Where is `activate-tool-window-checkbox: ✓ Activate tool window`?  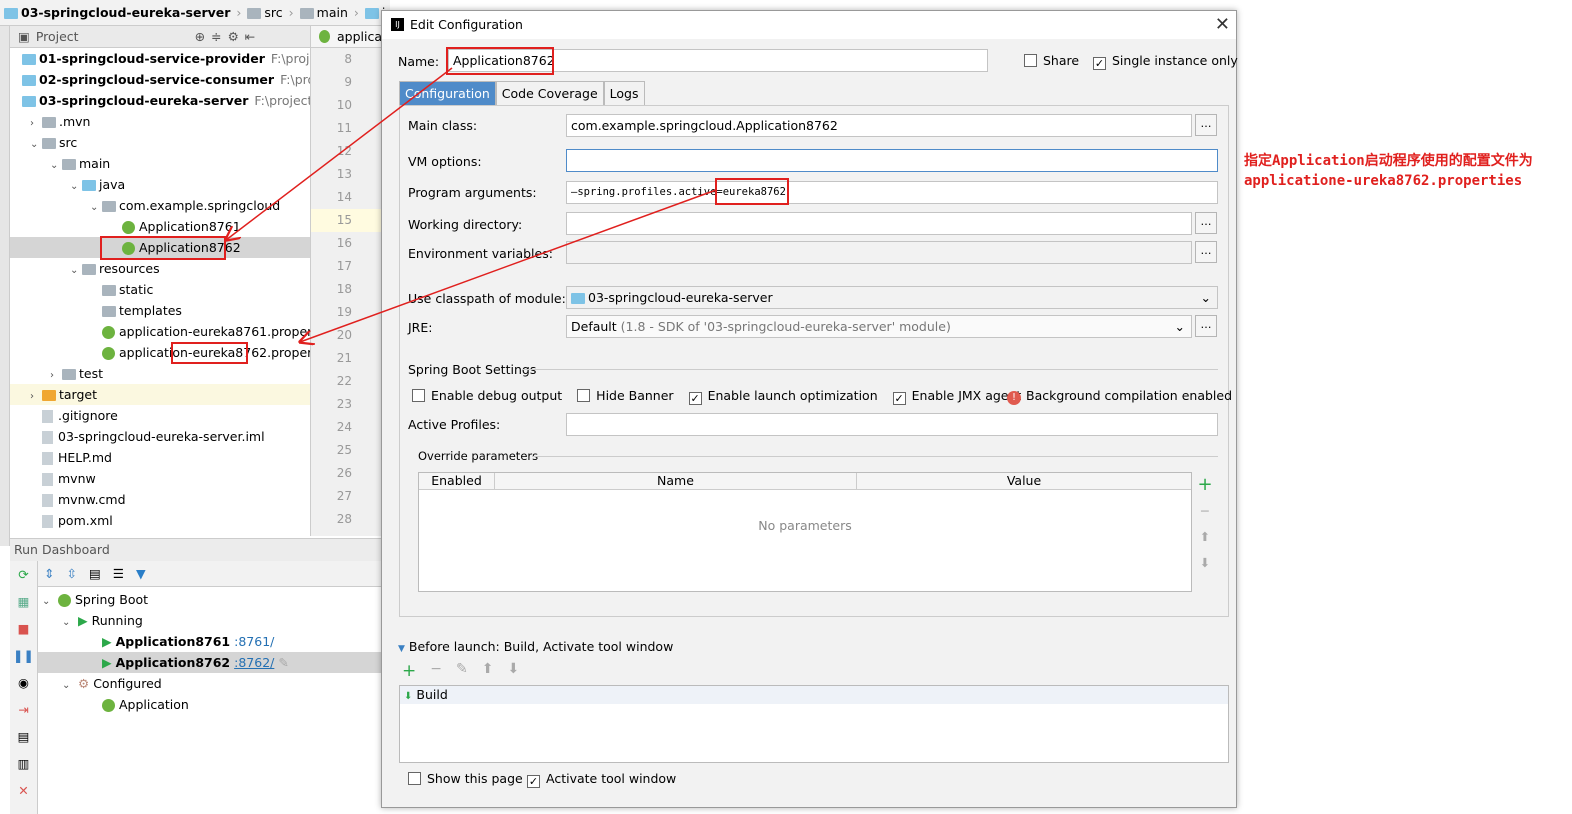 activate-tool-window-checkbox: ✓ Activate tool window is located at coordinates (601, 779).